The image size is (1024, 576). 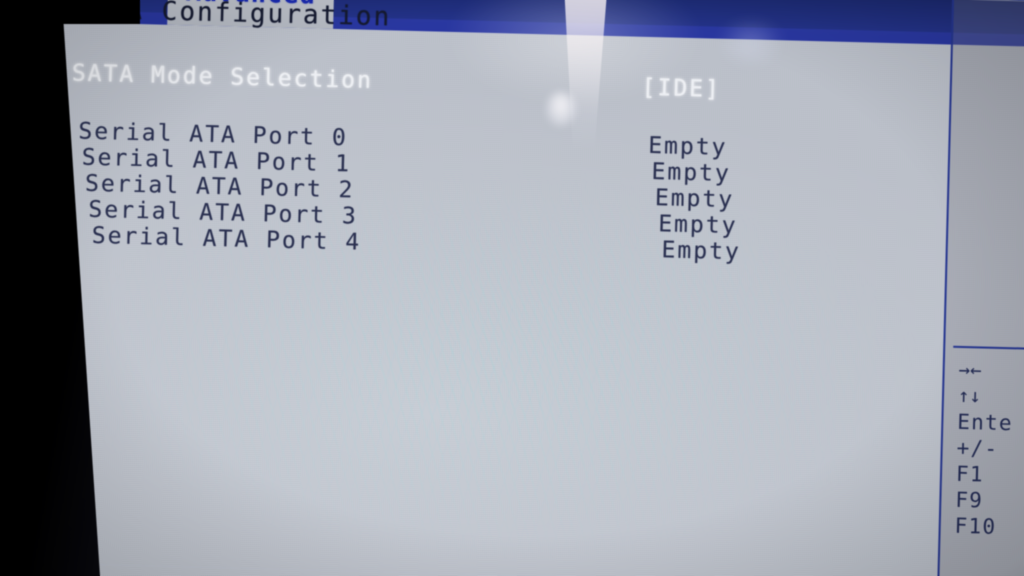 What do you see at coordinates (969, 500) in the screenshot?
I see `optimized-defaults-hint: F9` at bounding box center [969, 500].